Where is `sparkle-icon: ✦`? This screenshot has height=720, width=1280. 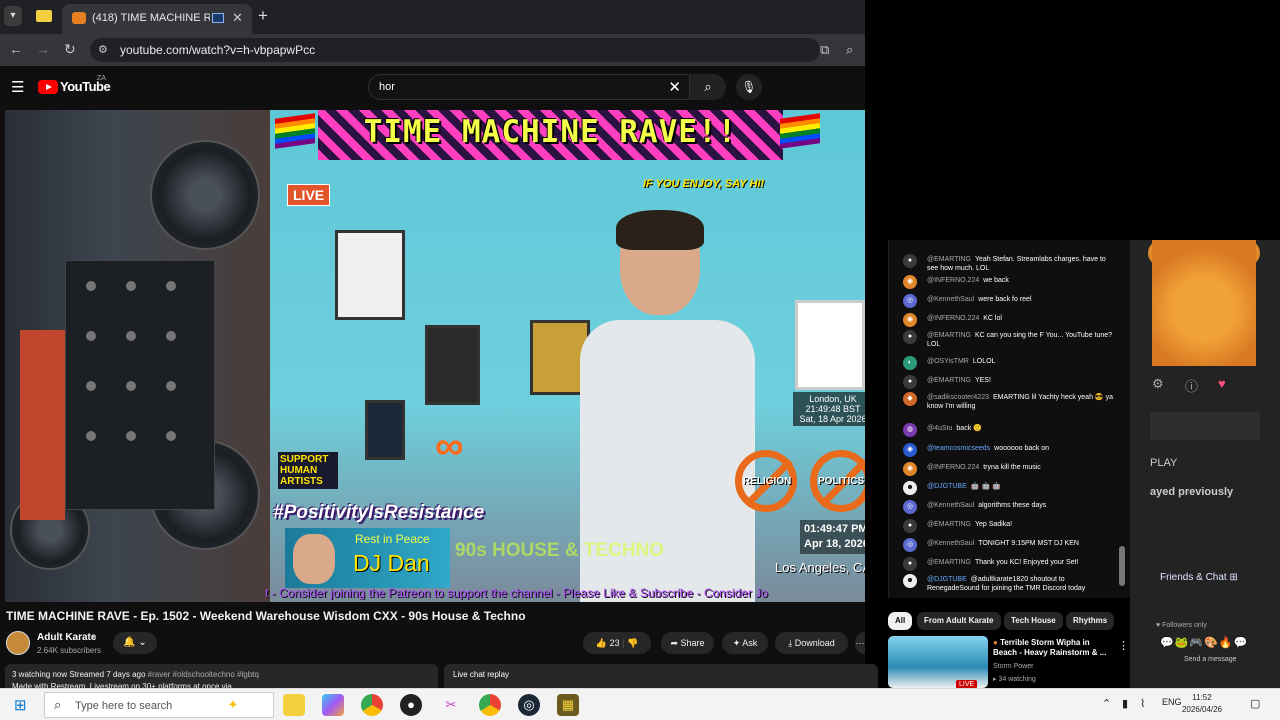 sparkle-icon: ✦ is located at coordinates (736, 643).